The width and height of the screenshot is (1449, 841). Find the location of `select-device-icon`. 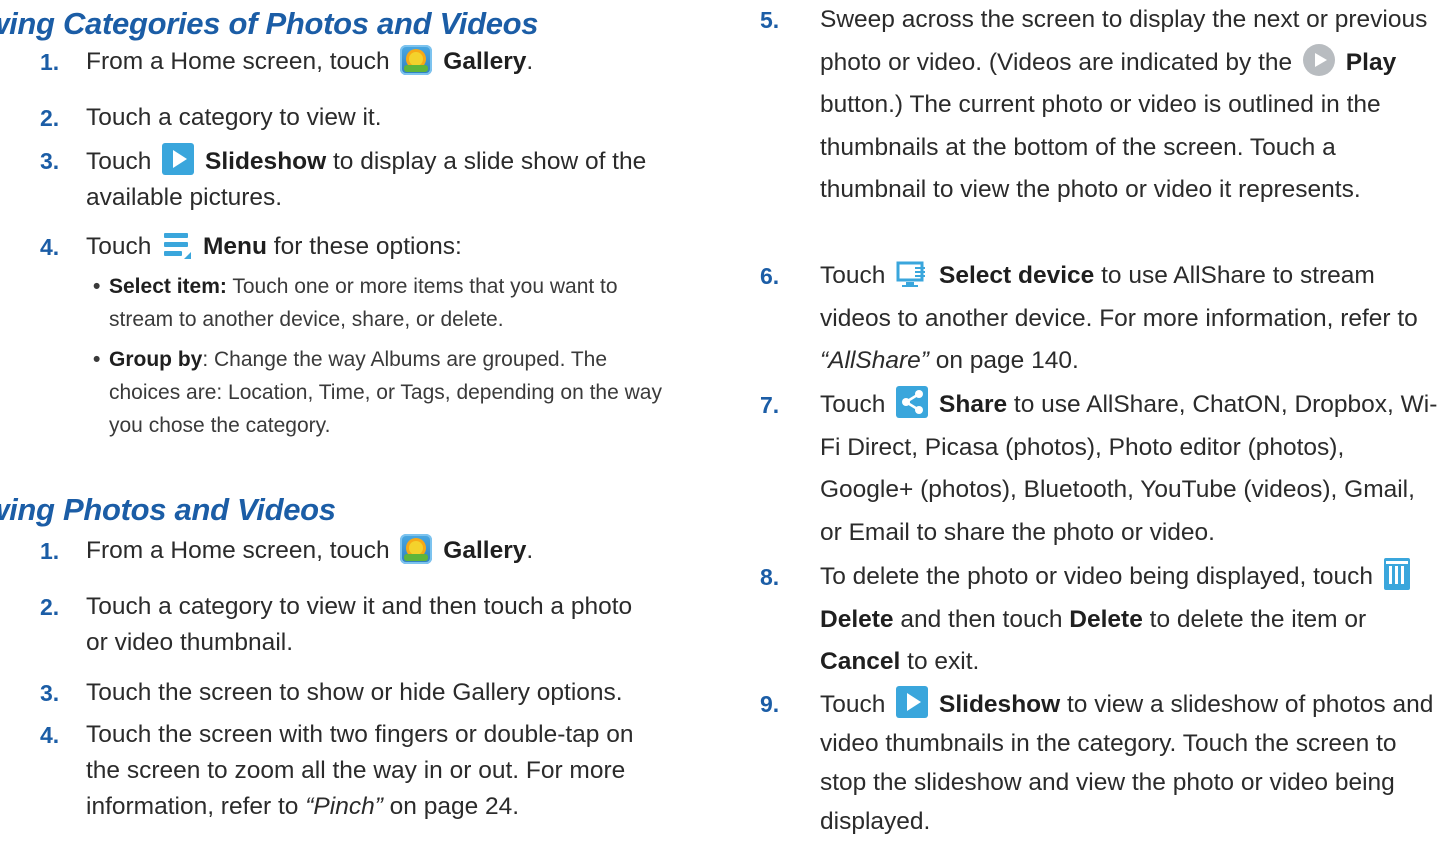

select-device-icon is located at coordinates (912, 275).